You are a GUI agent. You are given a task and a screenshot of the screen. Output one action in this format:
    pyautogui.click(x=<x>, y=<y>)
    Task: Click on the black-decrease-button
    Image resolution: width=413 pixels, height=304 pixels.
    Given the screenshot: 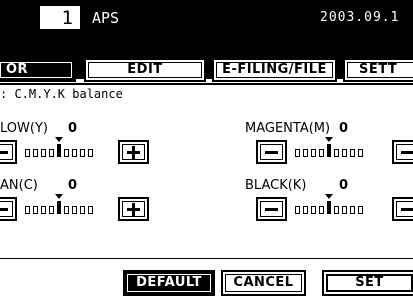 What is the action you would take?
    pyautogui.click(x=271, y=209)
    